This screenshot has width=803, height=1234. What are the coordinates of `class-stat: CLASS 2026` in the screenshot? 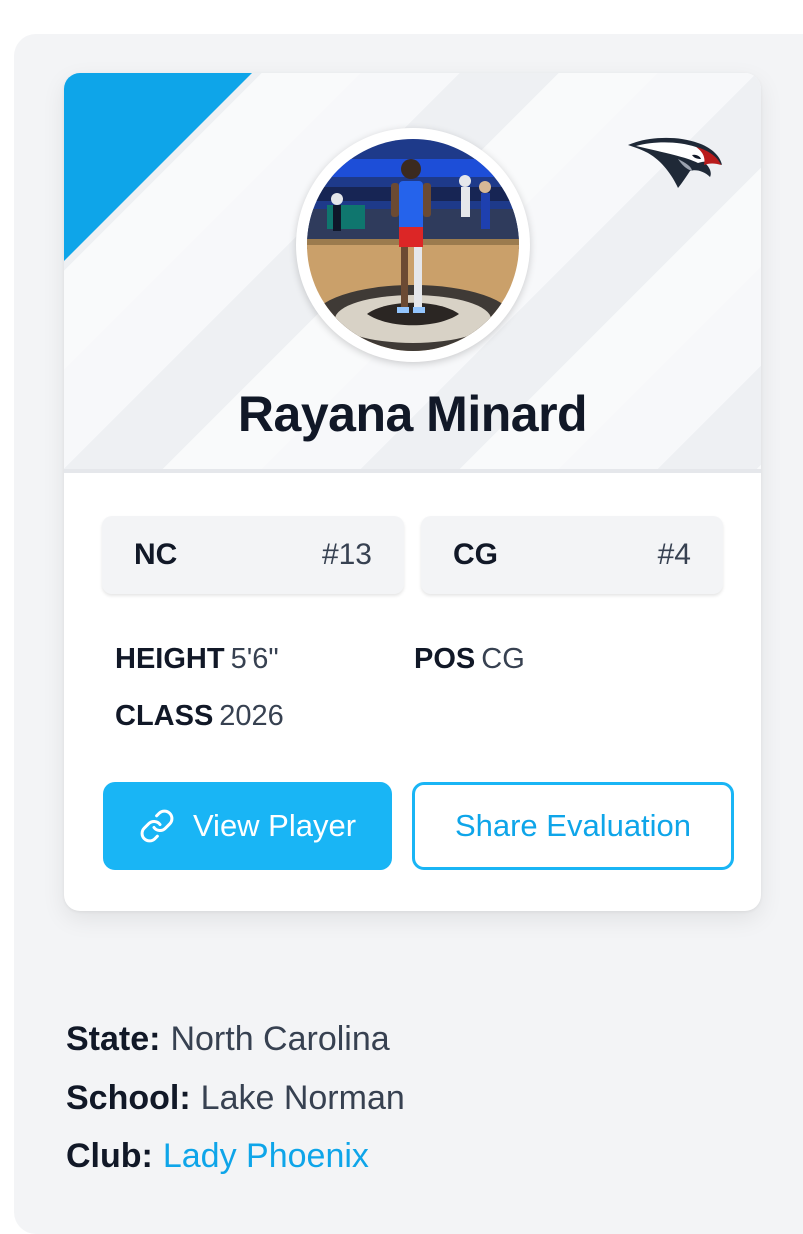 It's located at (199, 716).